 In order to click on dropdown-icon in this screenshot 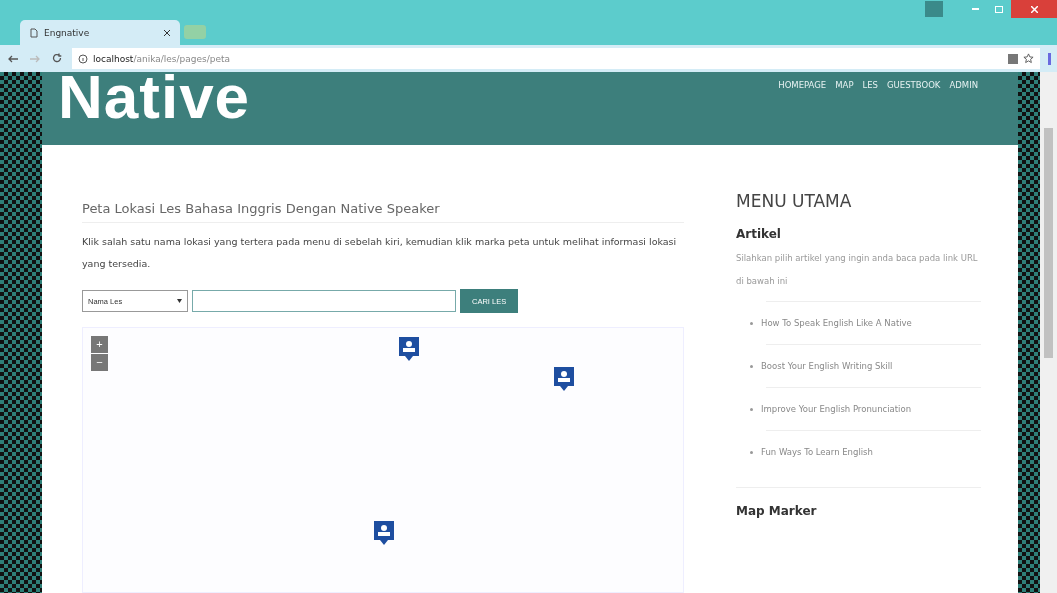, I will do `click(179, 301)`.